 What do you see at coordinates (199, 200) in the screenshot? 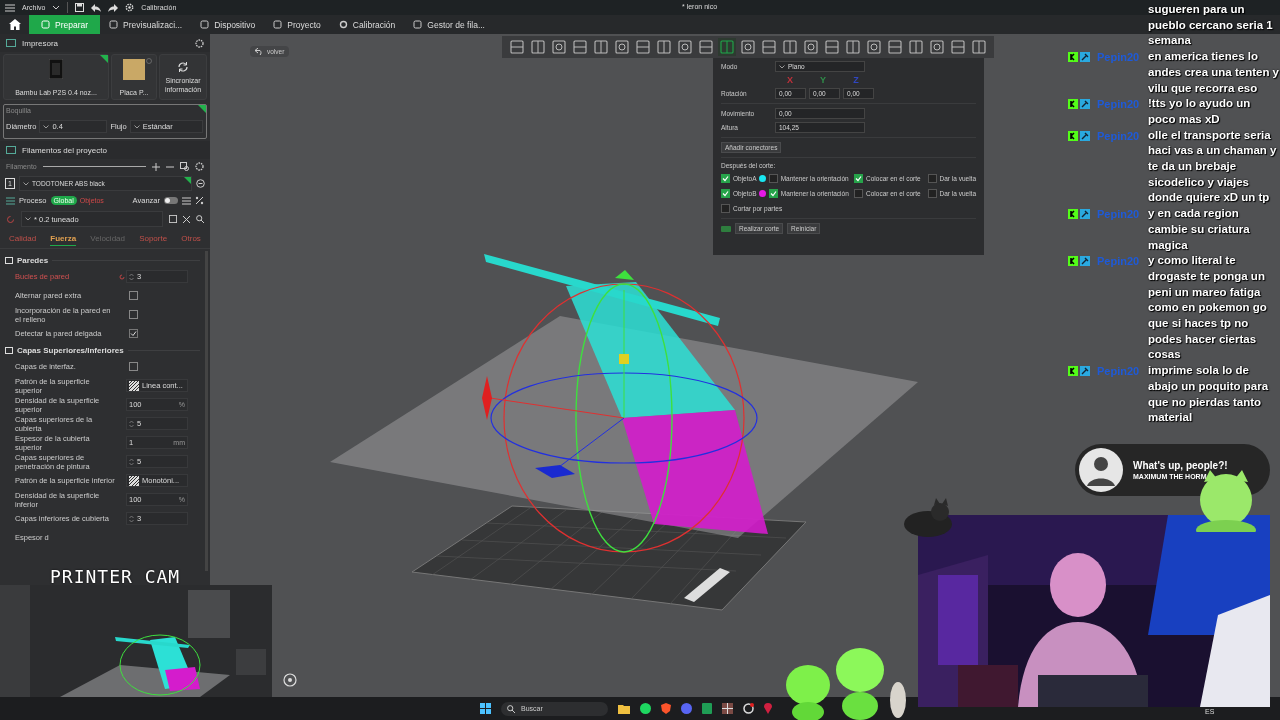
I see `percent-icon` at bounding box center [199, 200].